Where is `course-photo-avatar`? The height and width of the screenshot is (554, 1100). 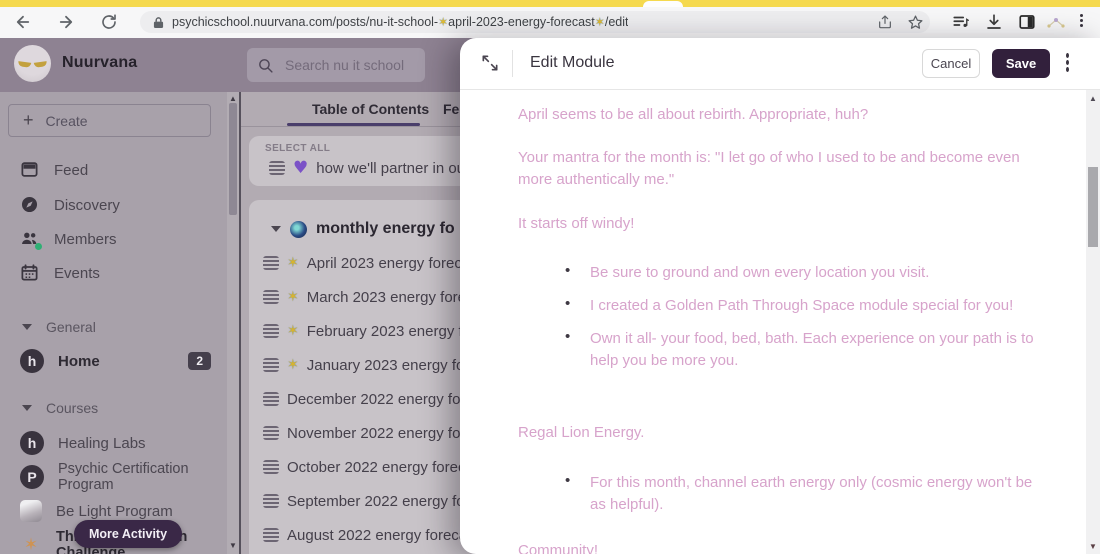 course-photo-avatar is located at coordinates (31, 511).